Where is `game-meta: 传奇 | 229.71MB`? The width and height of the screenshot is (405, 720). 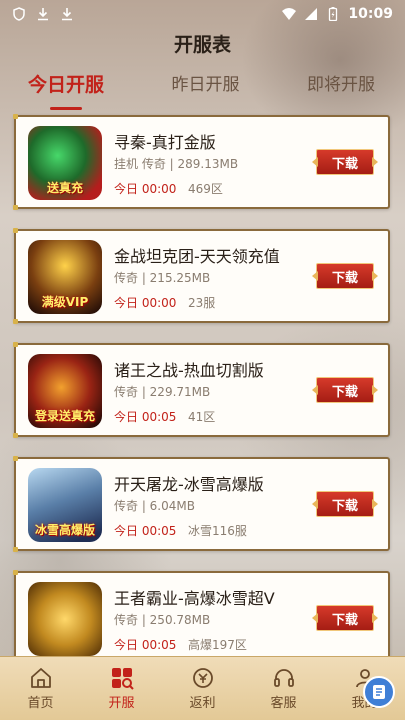 game-meta: 传奇 | 229.71MB is located at coordinates (162, 392).